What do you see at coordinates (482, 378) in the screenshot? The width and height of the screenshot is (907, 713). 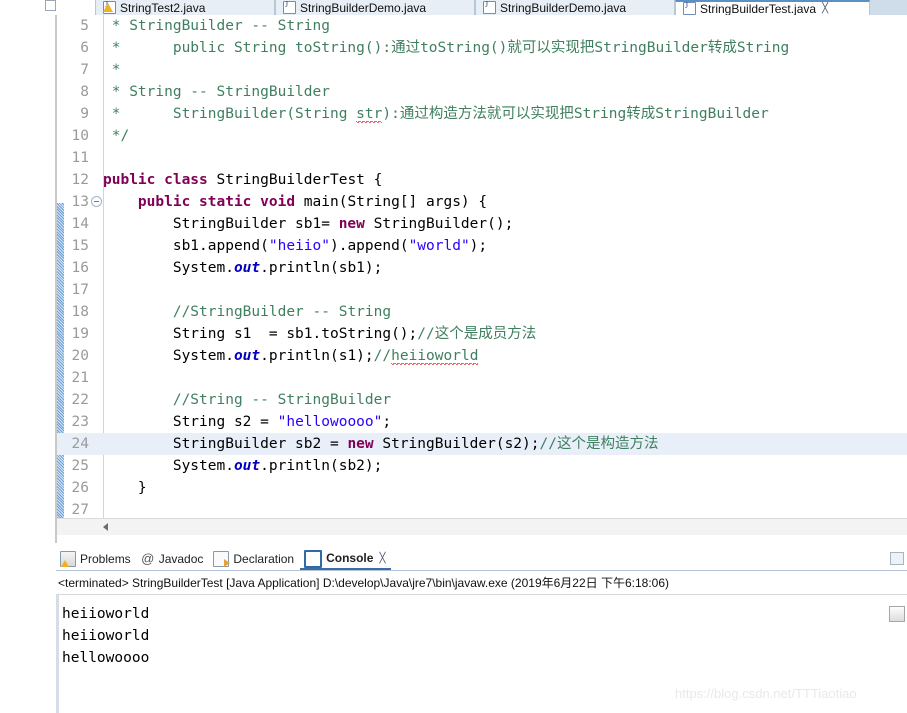 I see `code-line: 21` at bounding box center [482, 378].